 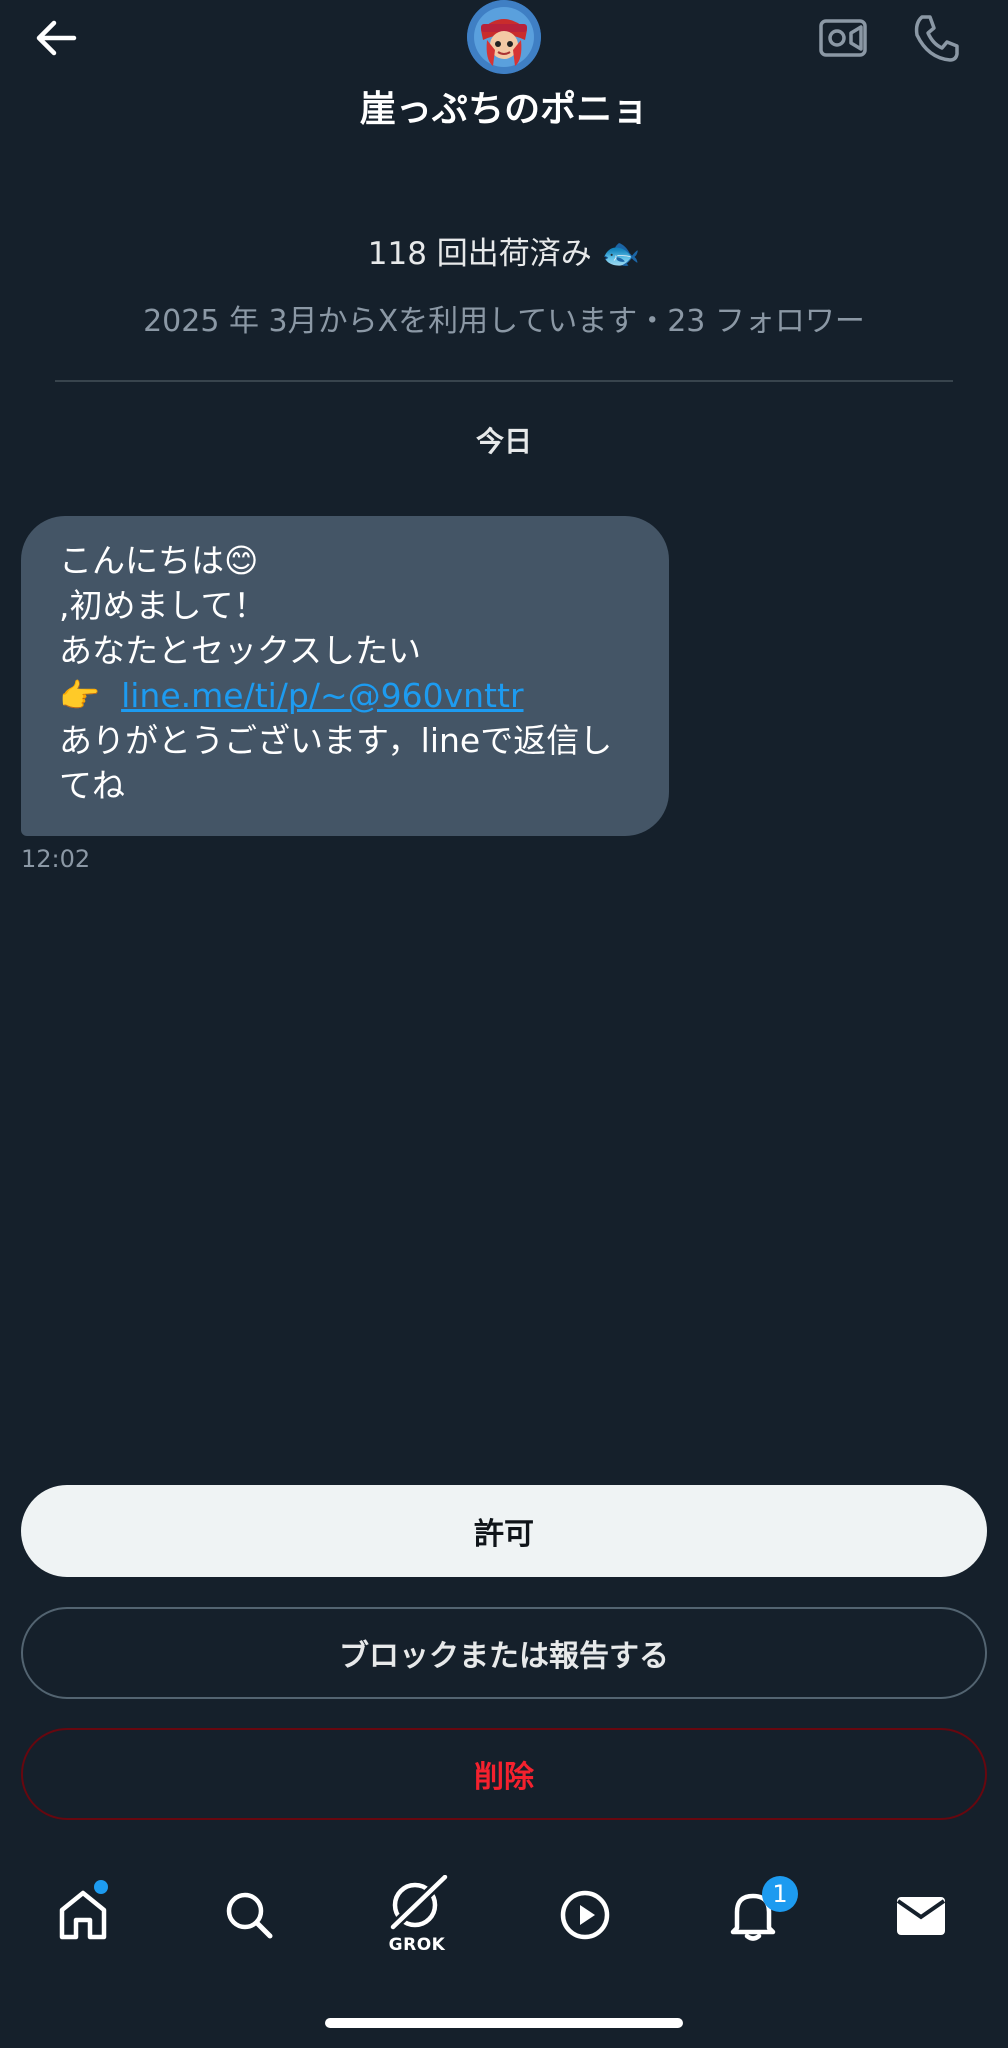 What do you see at coordinates (503, 441) in the screenshot?
I see `day-separator: 今日` at bounding box center [503, 441].